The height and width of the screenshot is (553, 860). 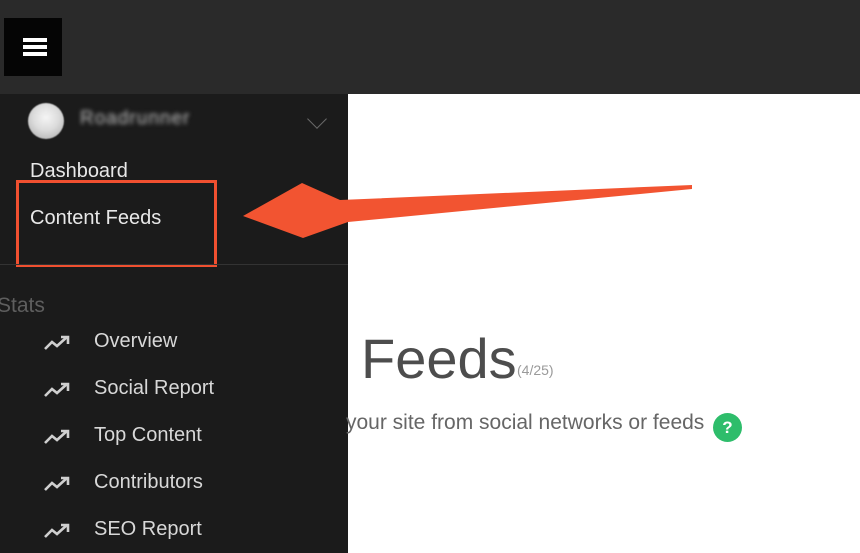 What do you see at coordinates (467, 210) in the screenshot?
I see `annotation-arrow` at bounding box center [467, 210].